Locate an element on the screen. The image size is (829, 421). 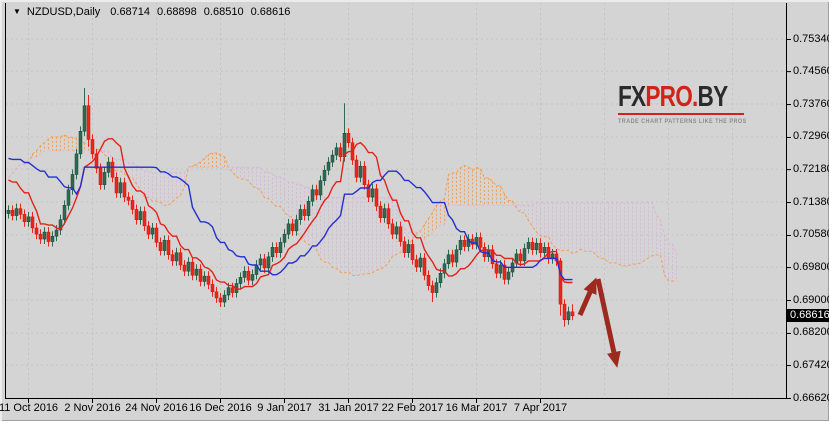
date-axis-label: 16 Dec 2016 is located at coordinates (220, 408).